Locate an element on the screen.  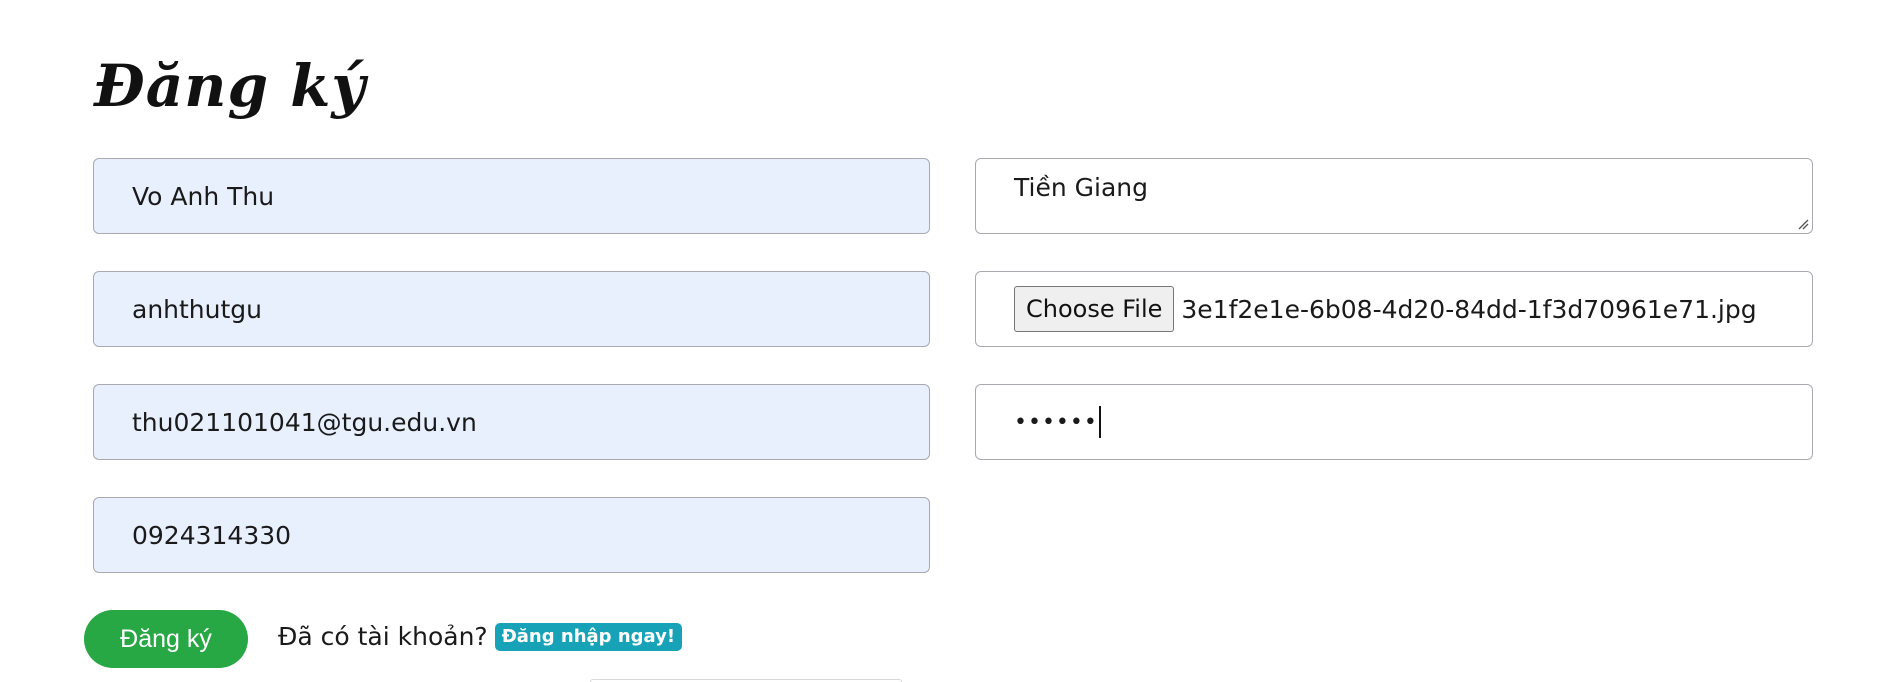
address-value: Tiền Giang is located at coordinates (1081, 187).